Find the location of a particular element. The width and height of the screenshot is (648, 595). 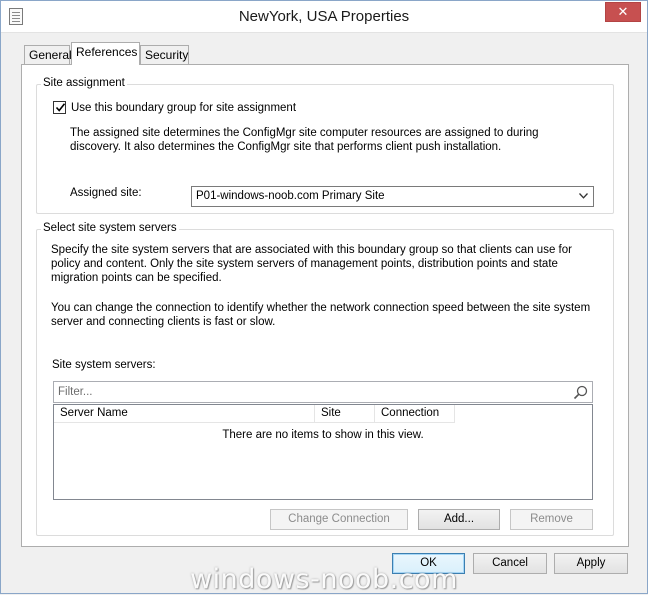

site-servers-group-label: Select site system servers is located at coordinates (110, 228).